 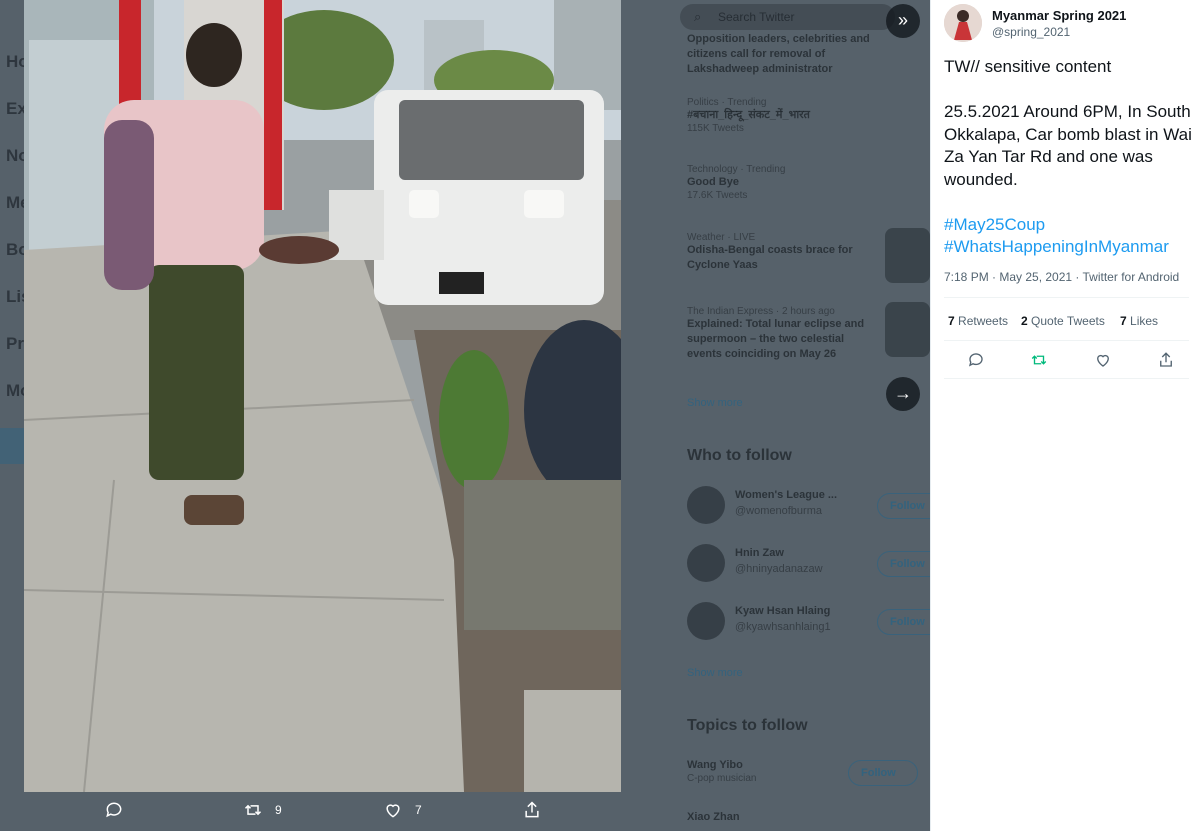 I want to click on hashtag-link: #WhatsHappeningInMyanmar, so click(x=1070, y=247).